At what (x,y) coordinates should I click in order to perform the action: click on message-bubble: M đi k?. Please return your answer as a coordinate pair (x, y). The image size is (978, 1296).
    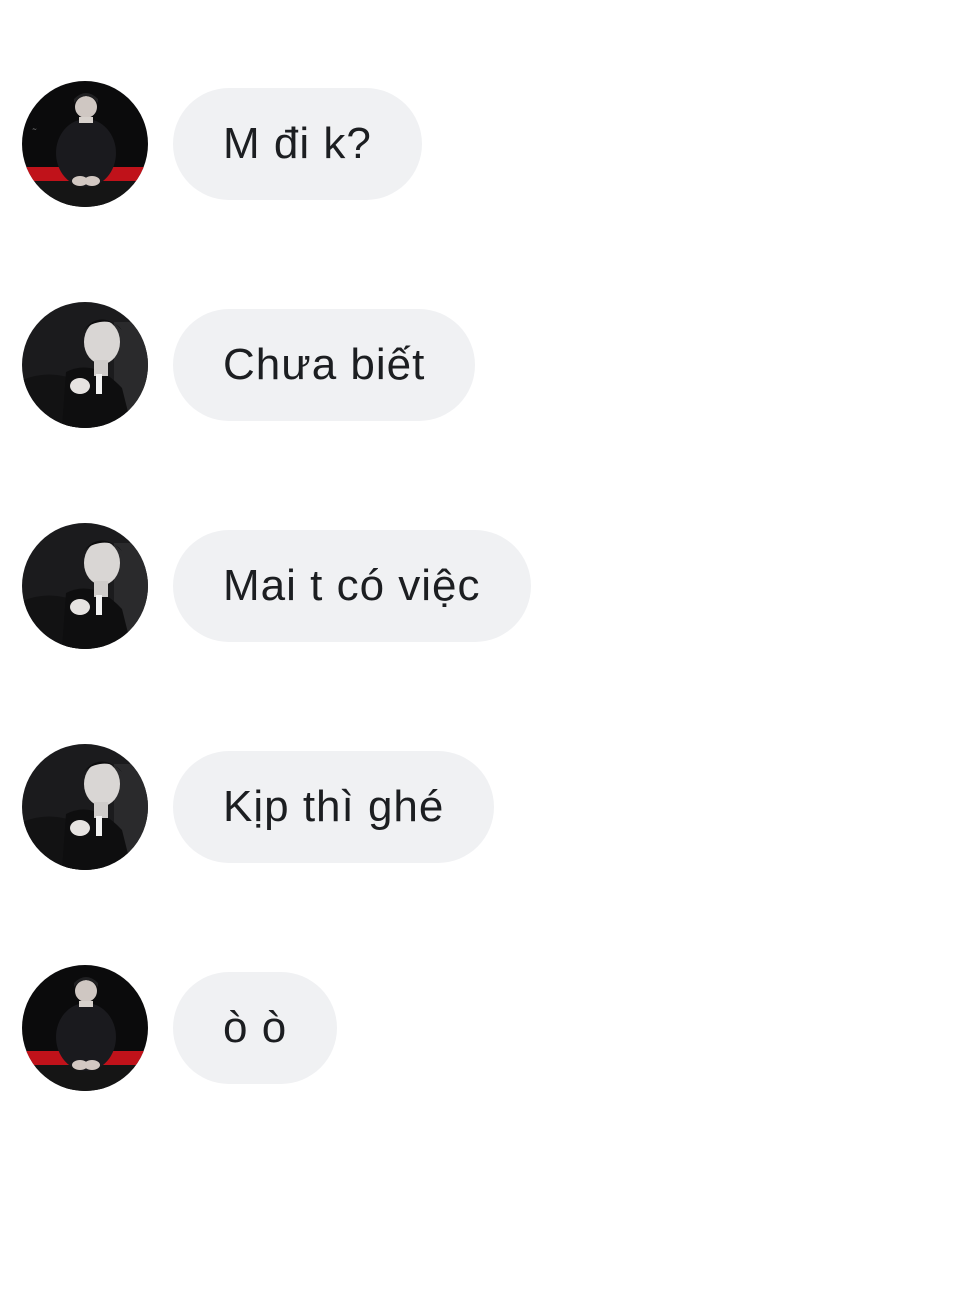
    Looking at the image, I should click on (297, 144).